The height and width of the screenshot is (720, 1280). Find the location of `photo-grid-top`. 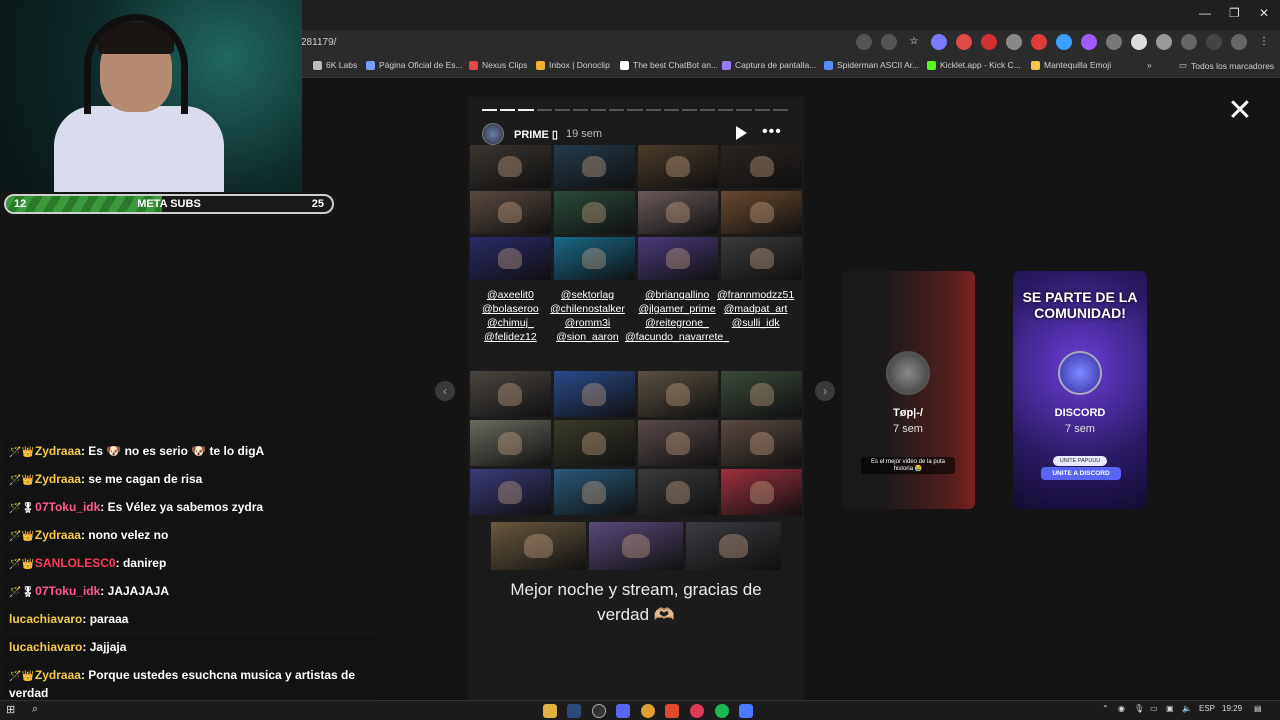

photo-grid-top is located at coordinates (636, 212).